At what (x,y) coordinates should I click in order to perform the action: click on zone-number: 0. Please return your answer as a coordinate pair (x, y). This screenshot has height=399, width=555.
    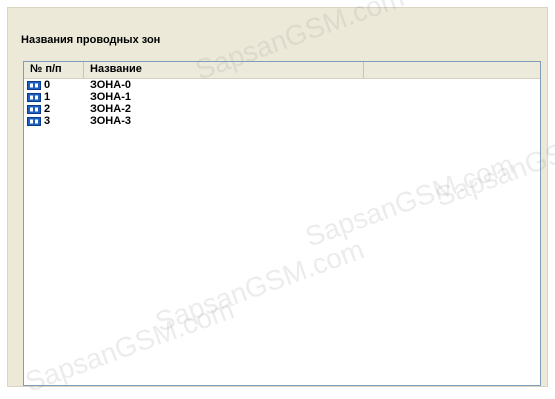
    Looking at the image, I should click on (47, 85).